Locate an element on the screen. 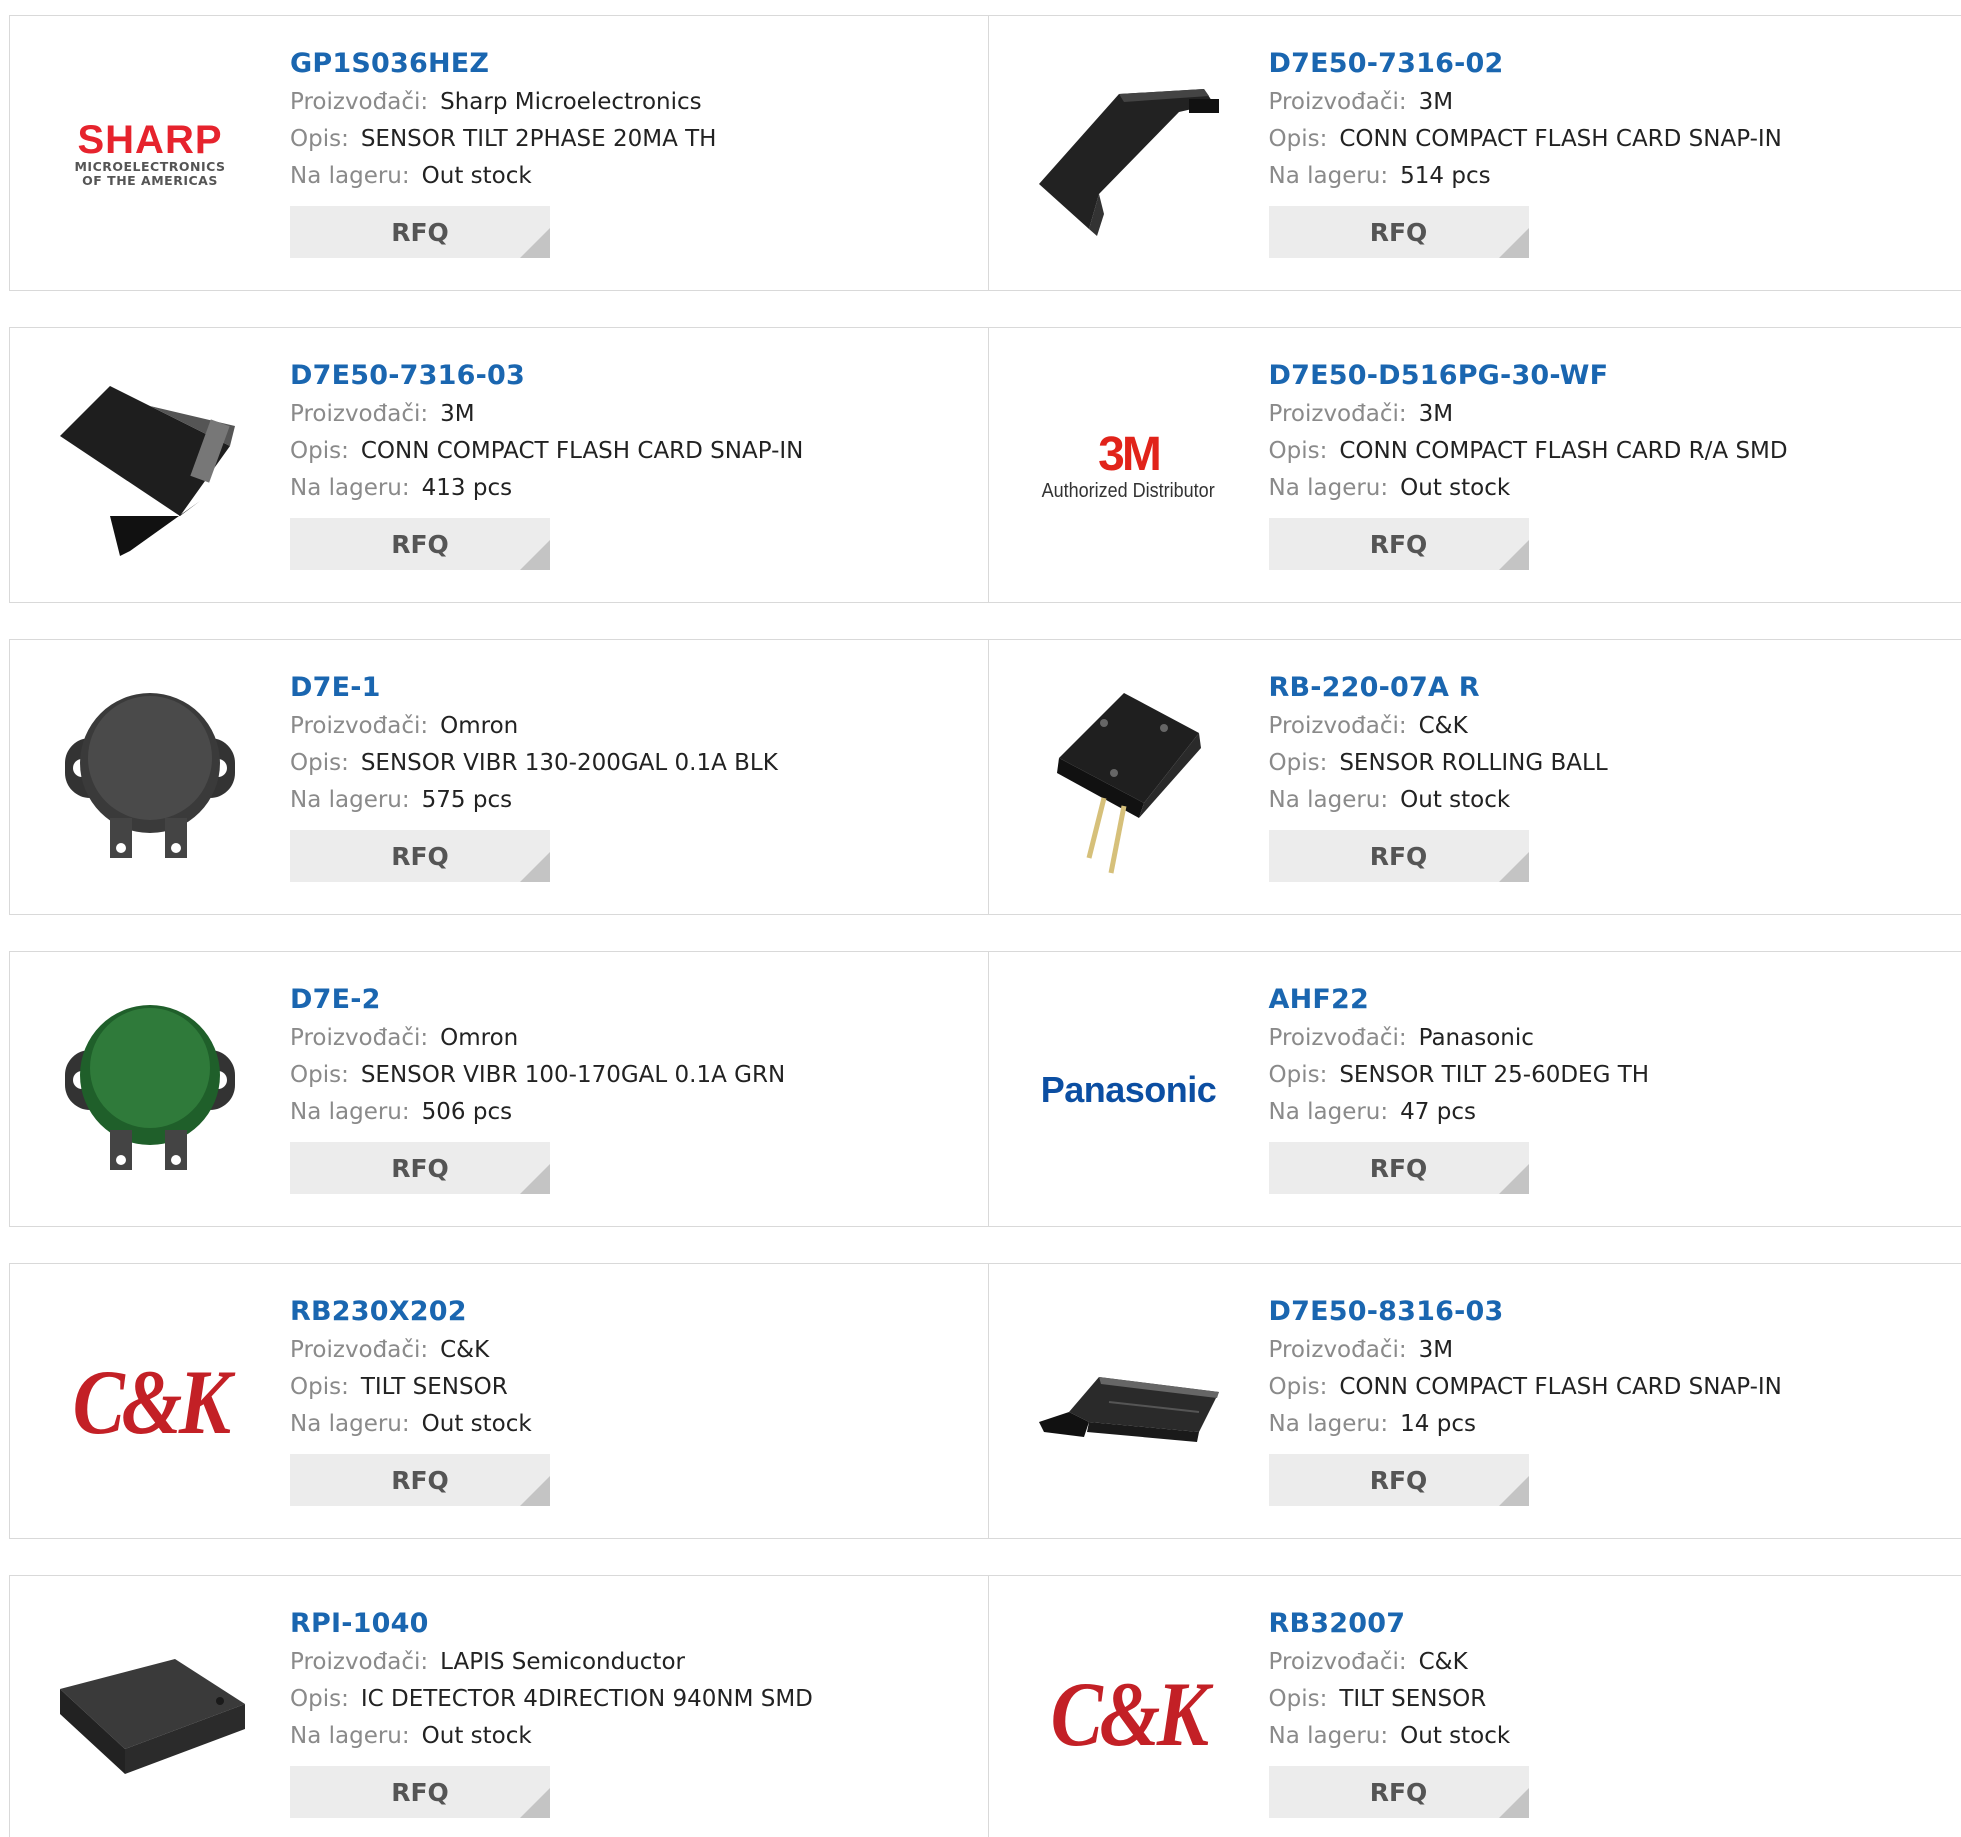  part-number-link: D7E-2 is located at coordinates (537, 1000).